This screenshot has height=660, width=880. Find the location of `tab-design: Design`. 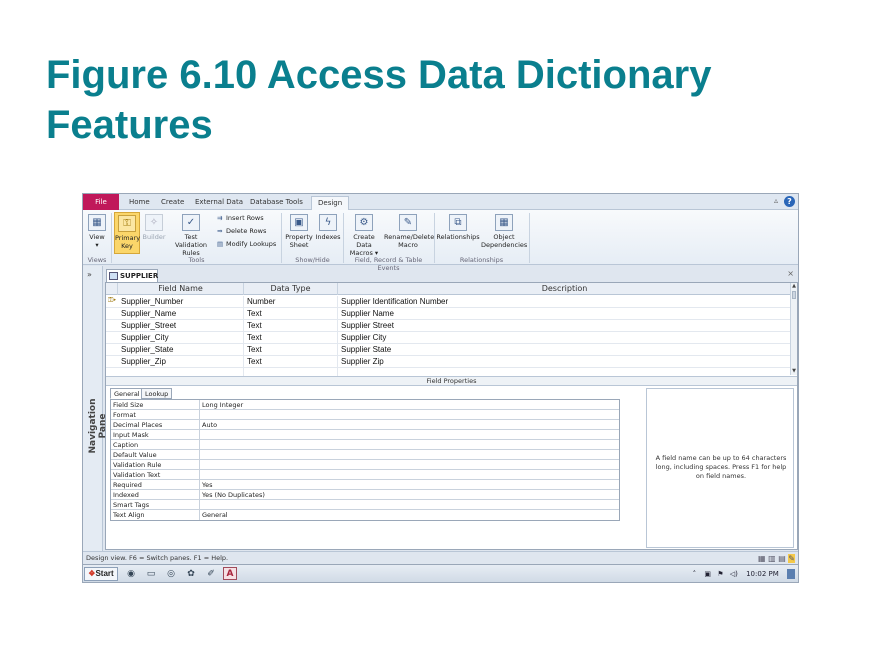

tab-design: Design is located at coordinates (330, 203).